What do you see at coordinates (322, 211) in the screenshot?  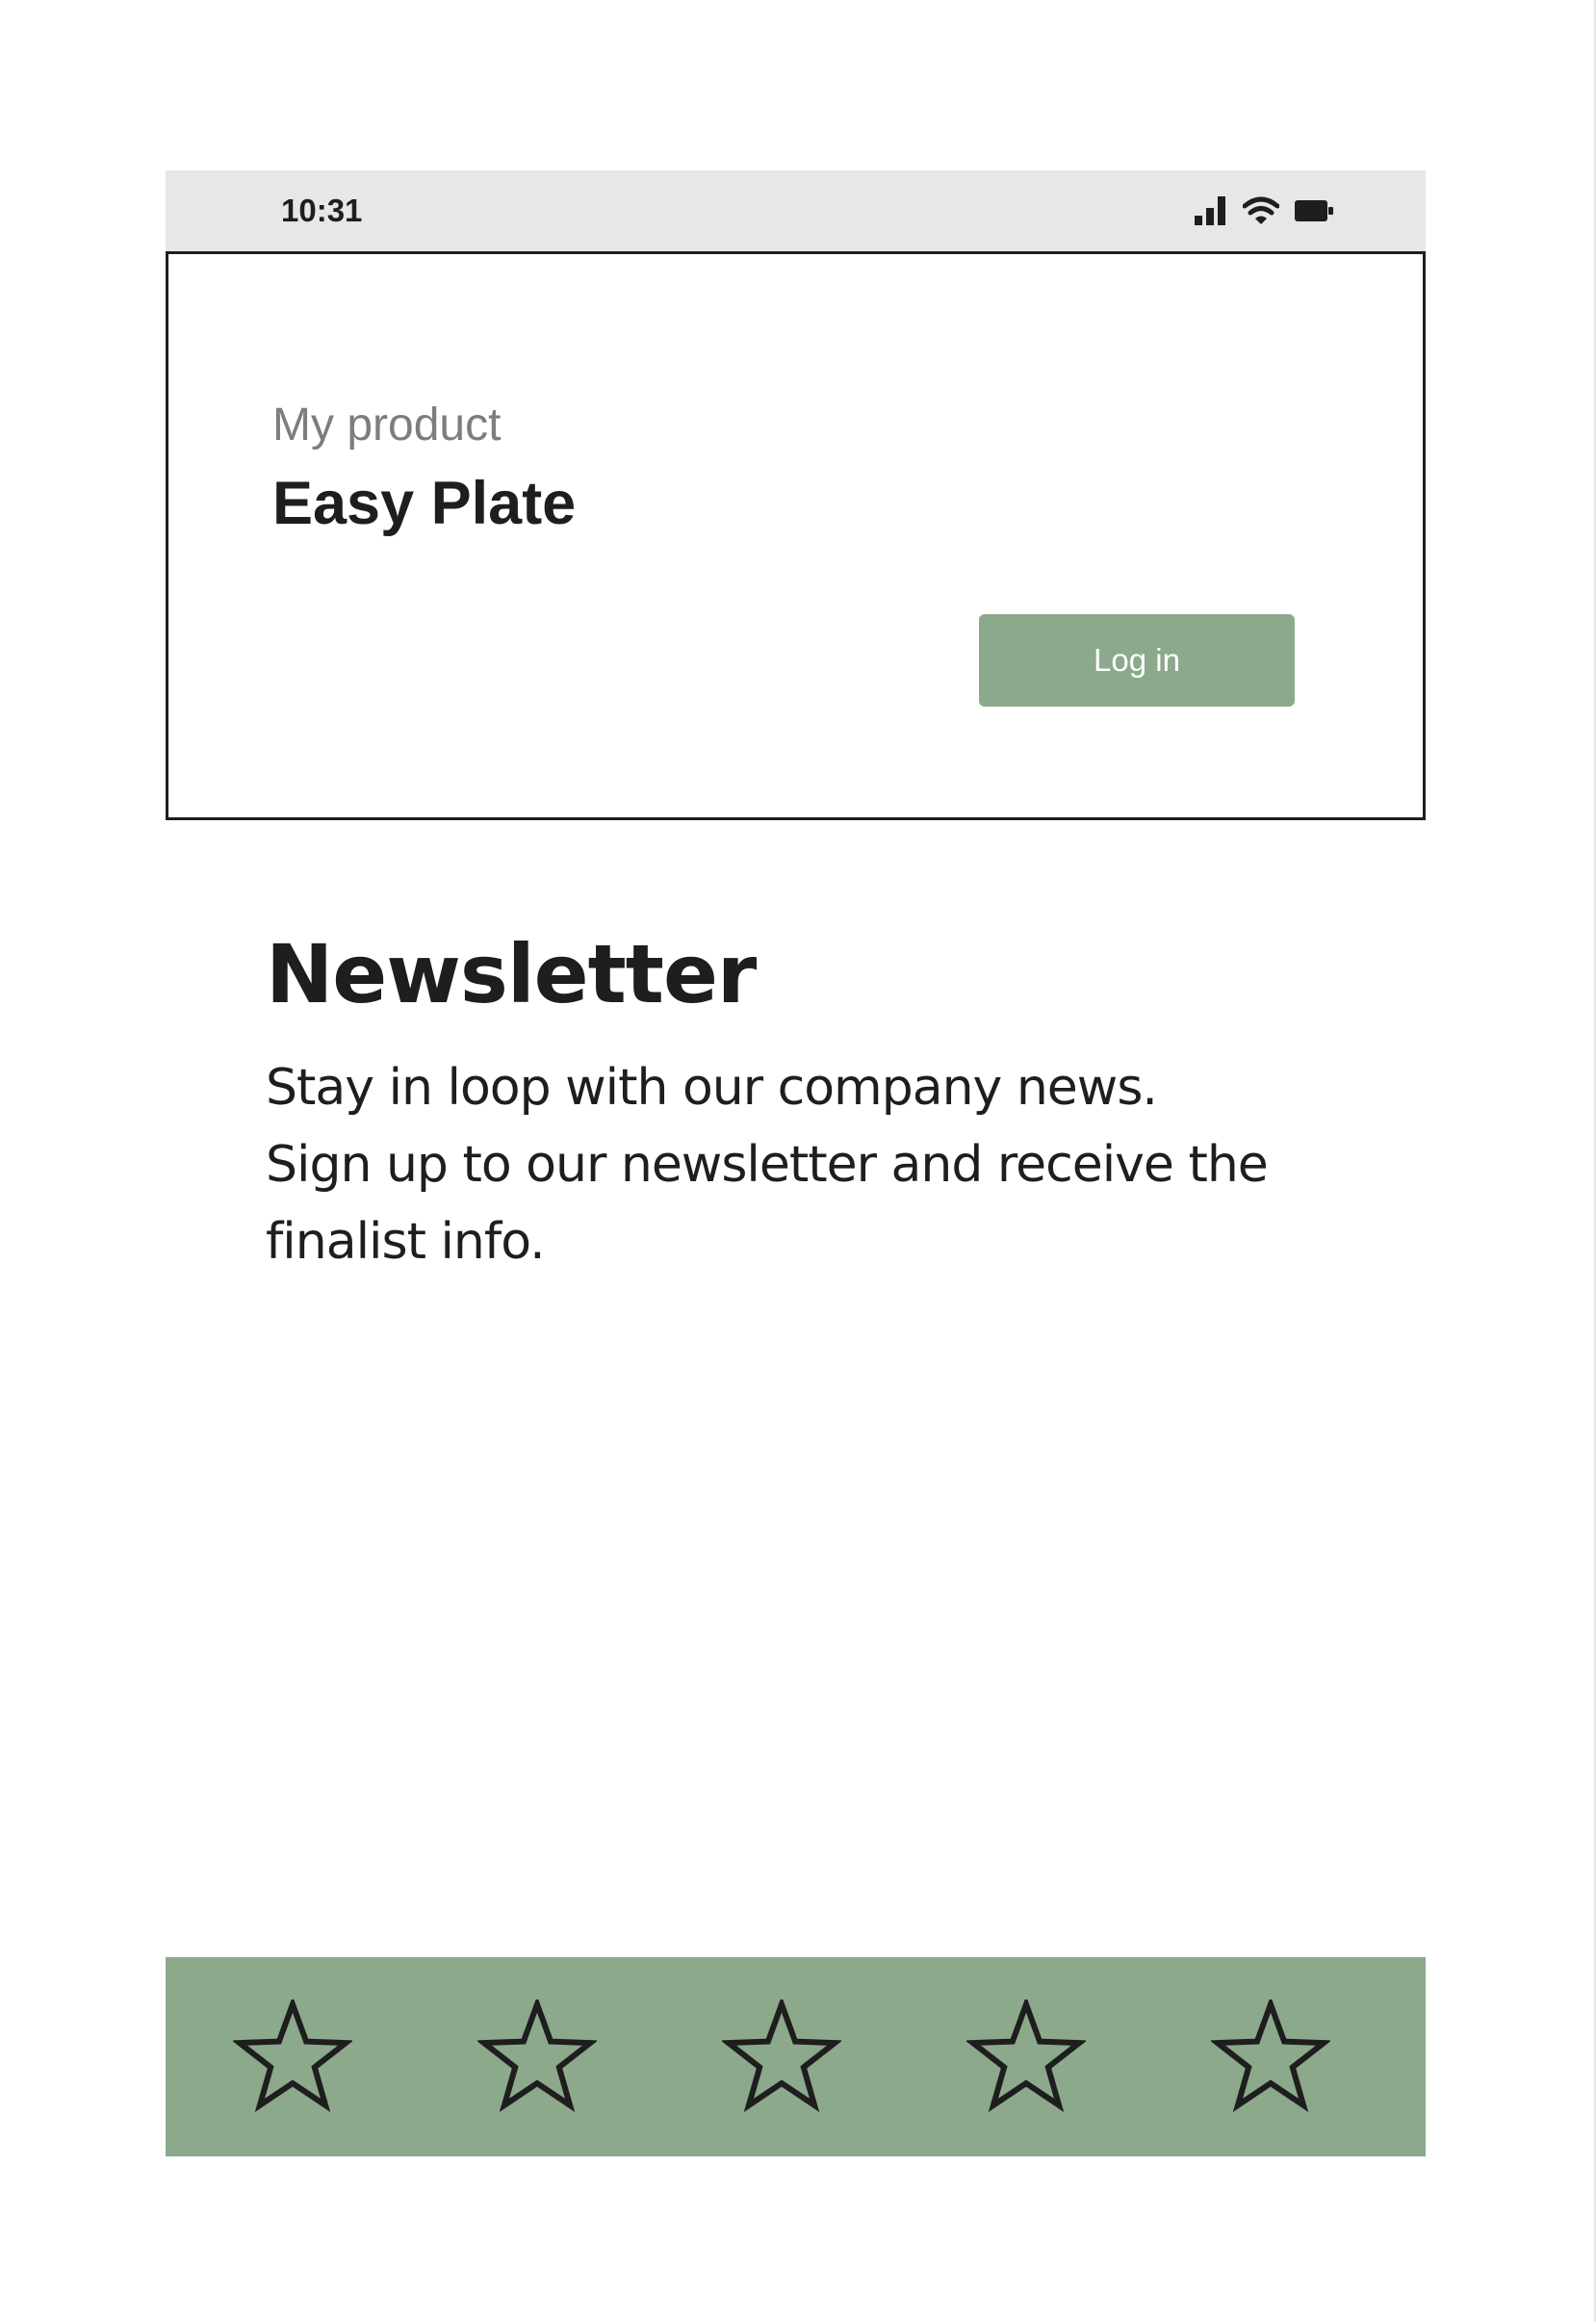 I see `status-time: 10:31` at bounding box center [322, 211].